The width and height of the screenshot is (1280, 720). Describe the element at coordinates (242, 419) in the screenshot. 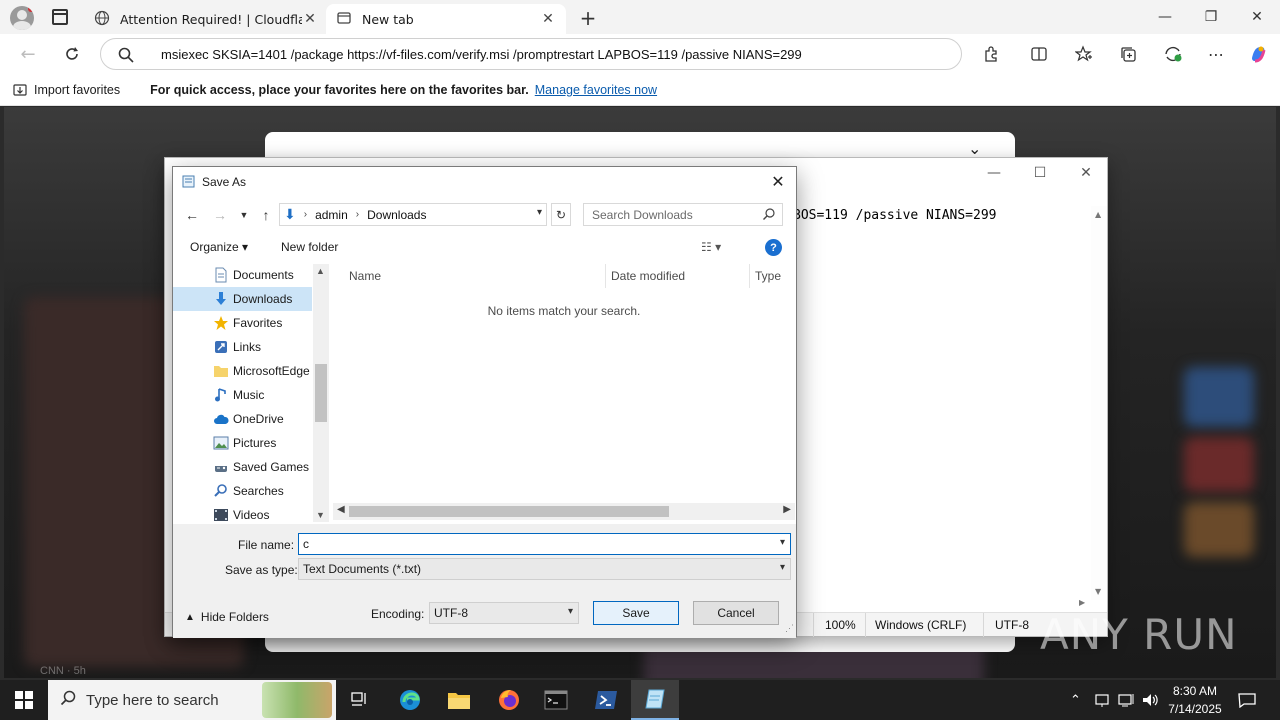

I see `nav-item-onedrive: OneDrive` at that location.